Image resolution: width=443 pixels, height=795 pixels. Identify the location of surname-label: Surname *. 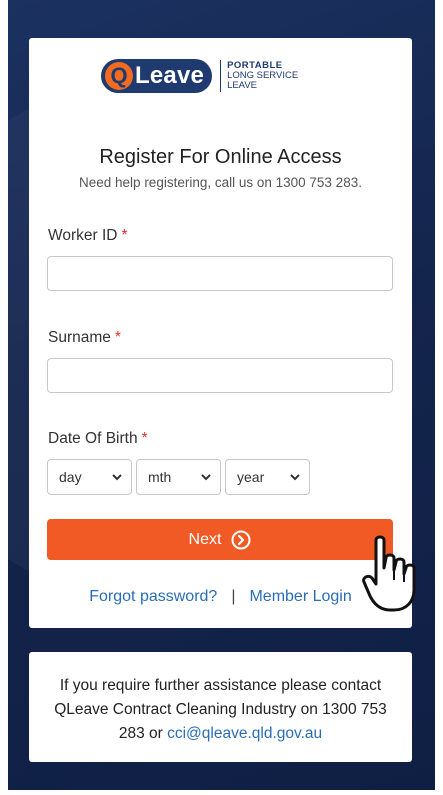
(84, 338).